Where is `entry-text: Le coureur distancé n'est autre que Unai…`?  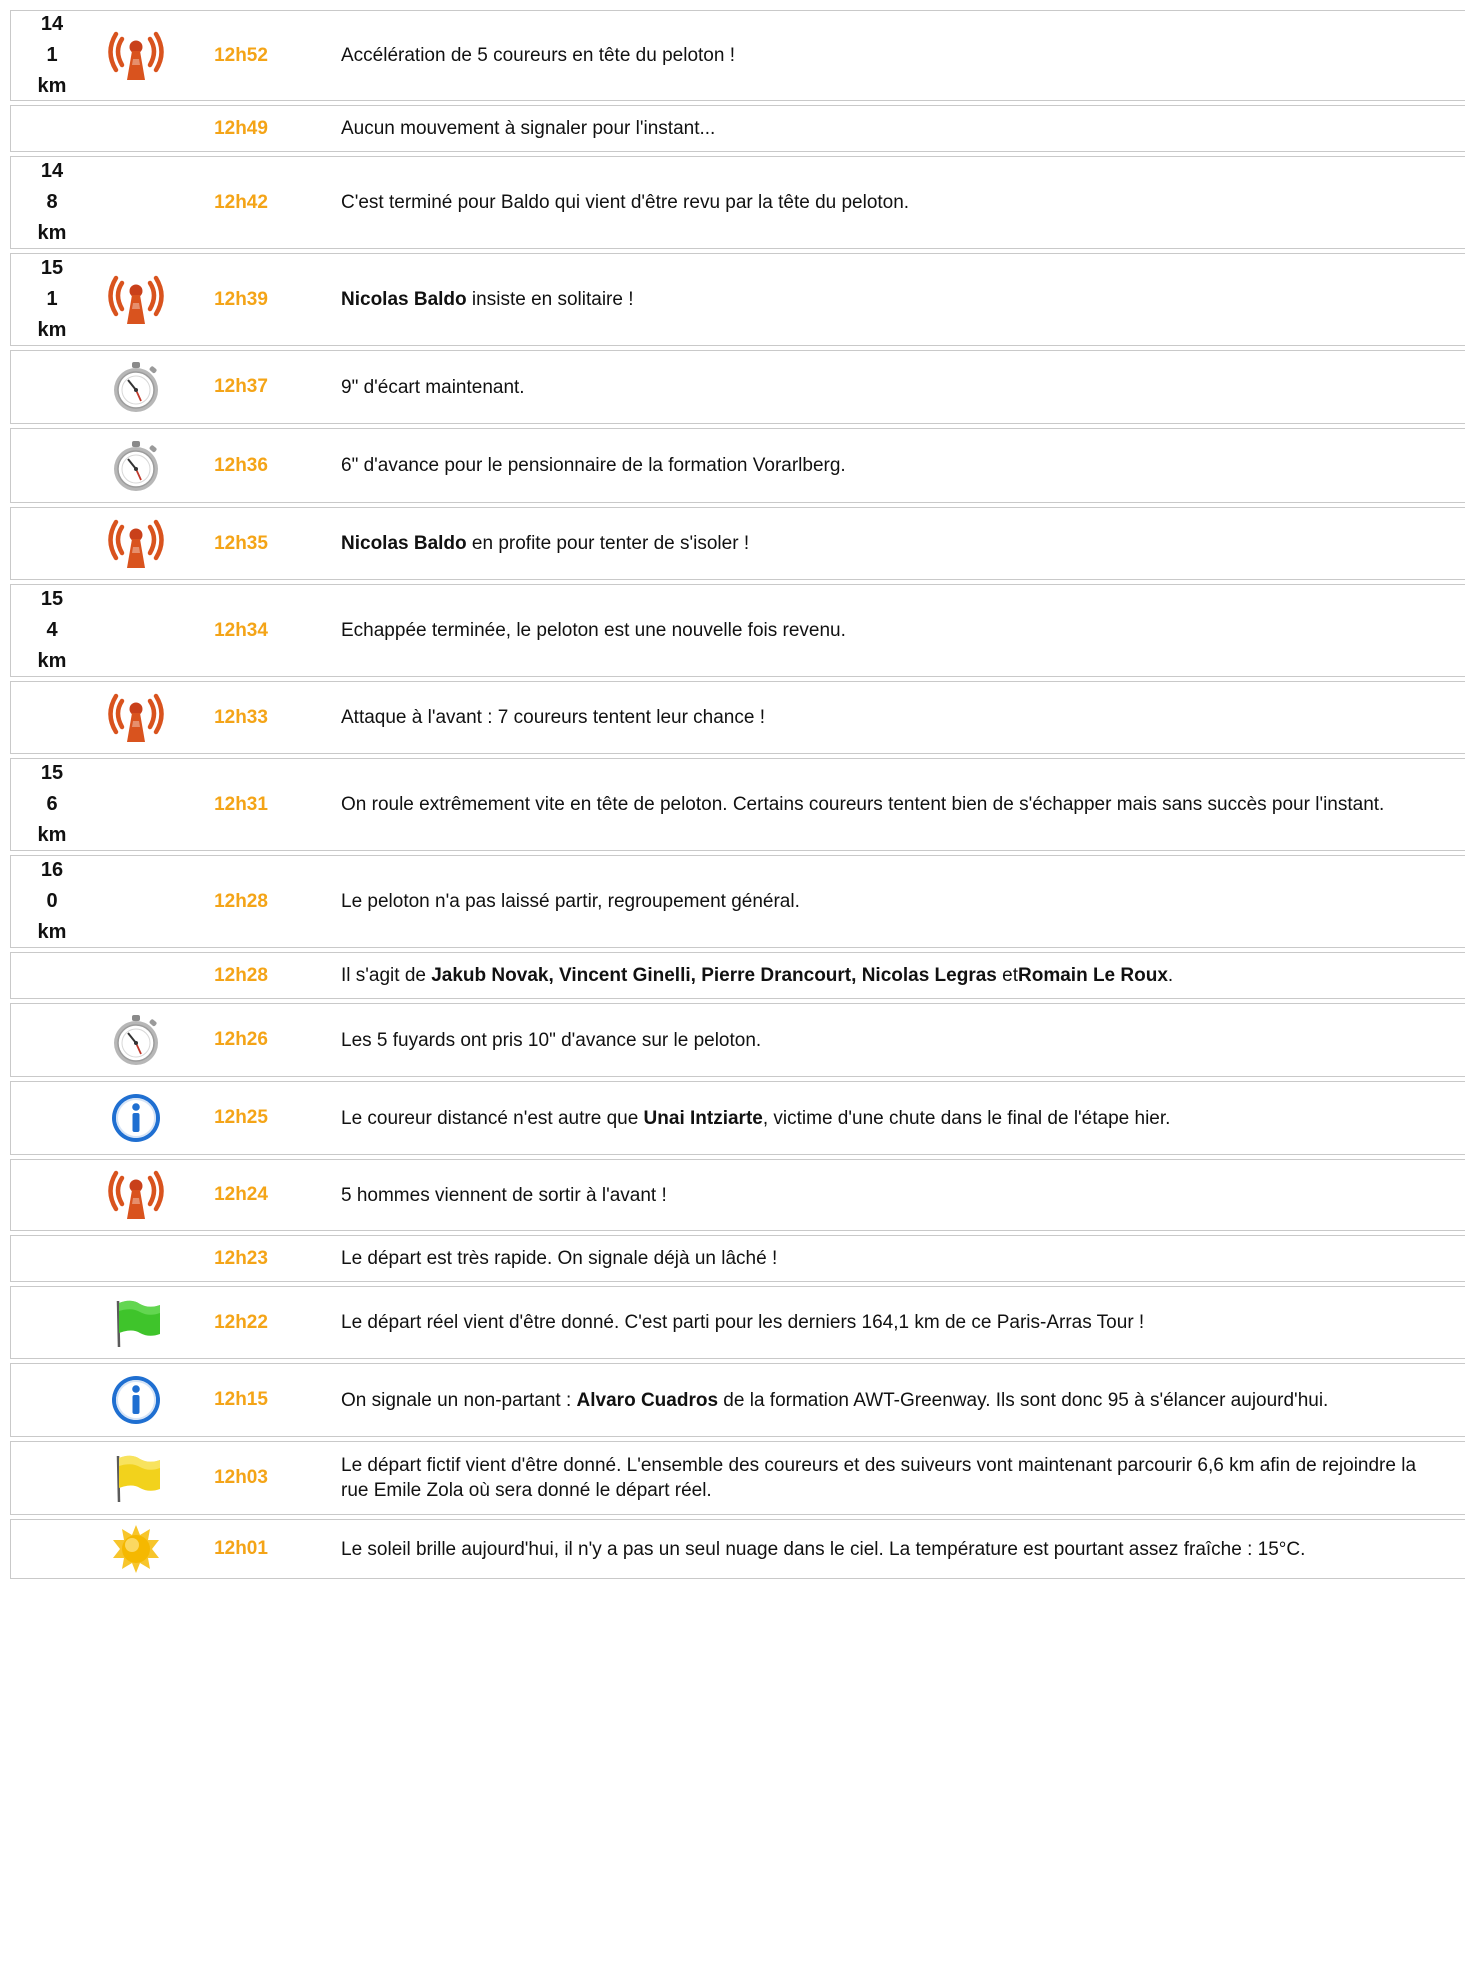 entry-text: Le coureur distancé n'est autre que Unai… is located at coordinates (889, 1118).